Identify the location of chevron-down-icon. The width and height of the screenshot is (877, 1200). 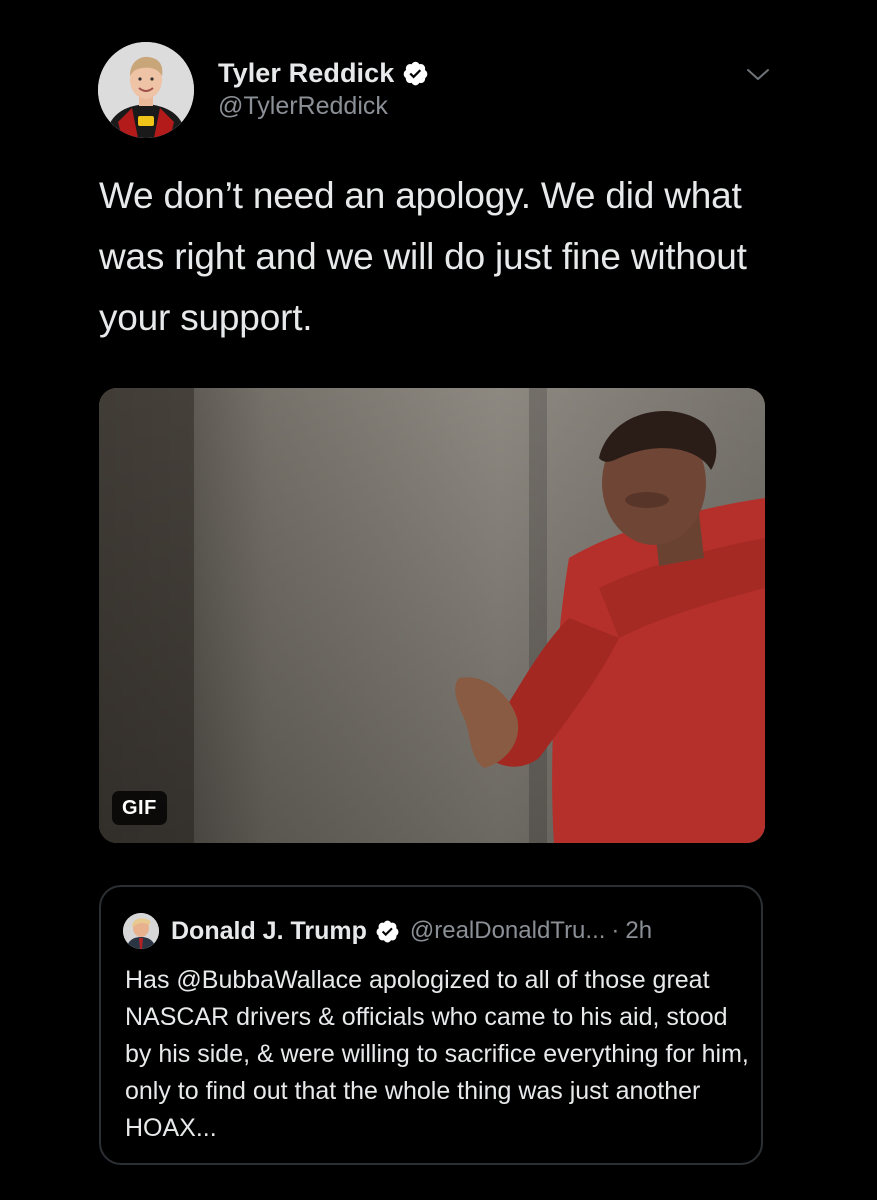
(758, 74).